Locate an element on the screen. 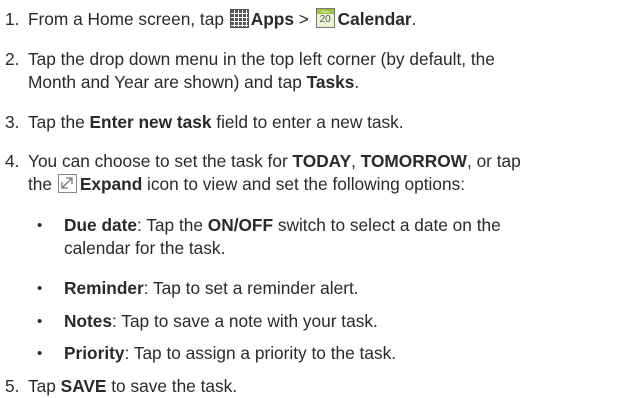 The width and height of the screenshot is (630, 398). step-number: 4. is located at coordinates (12, 161).